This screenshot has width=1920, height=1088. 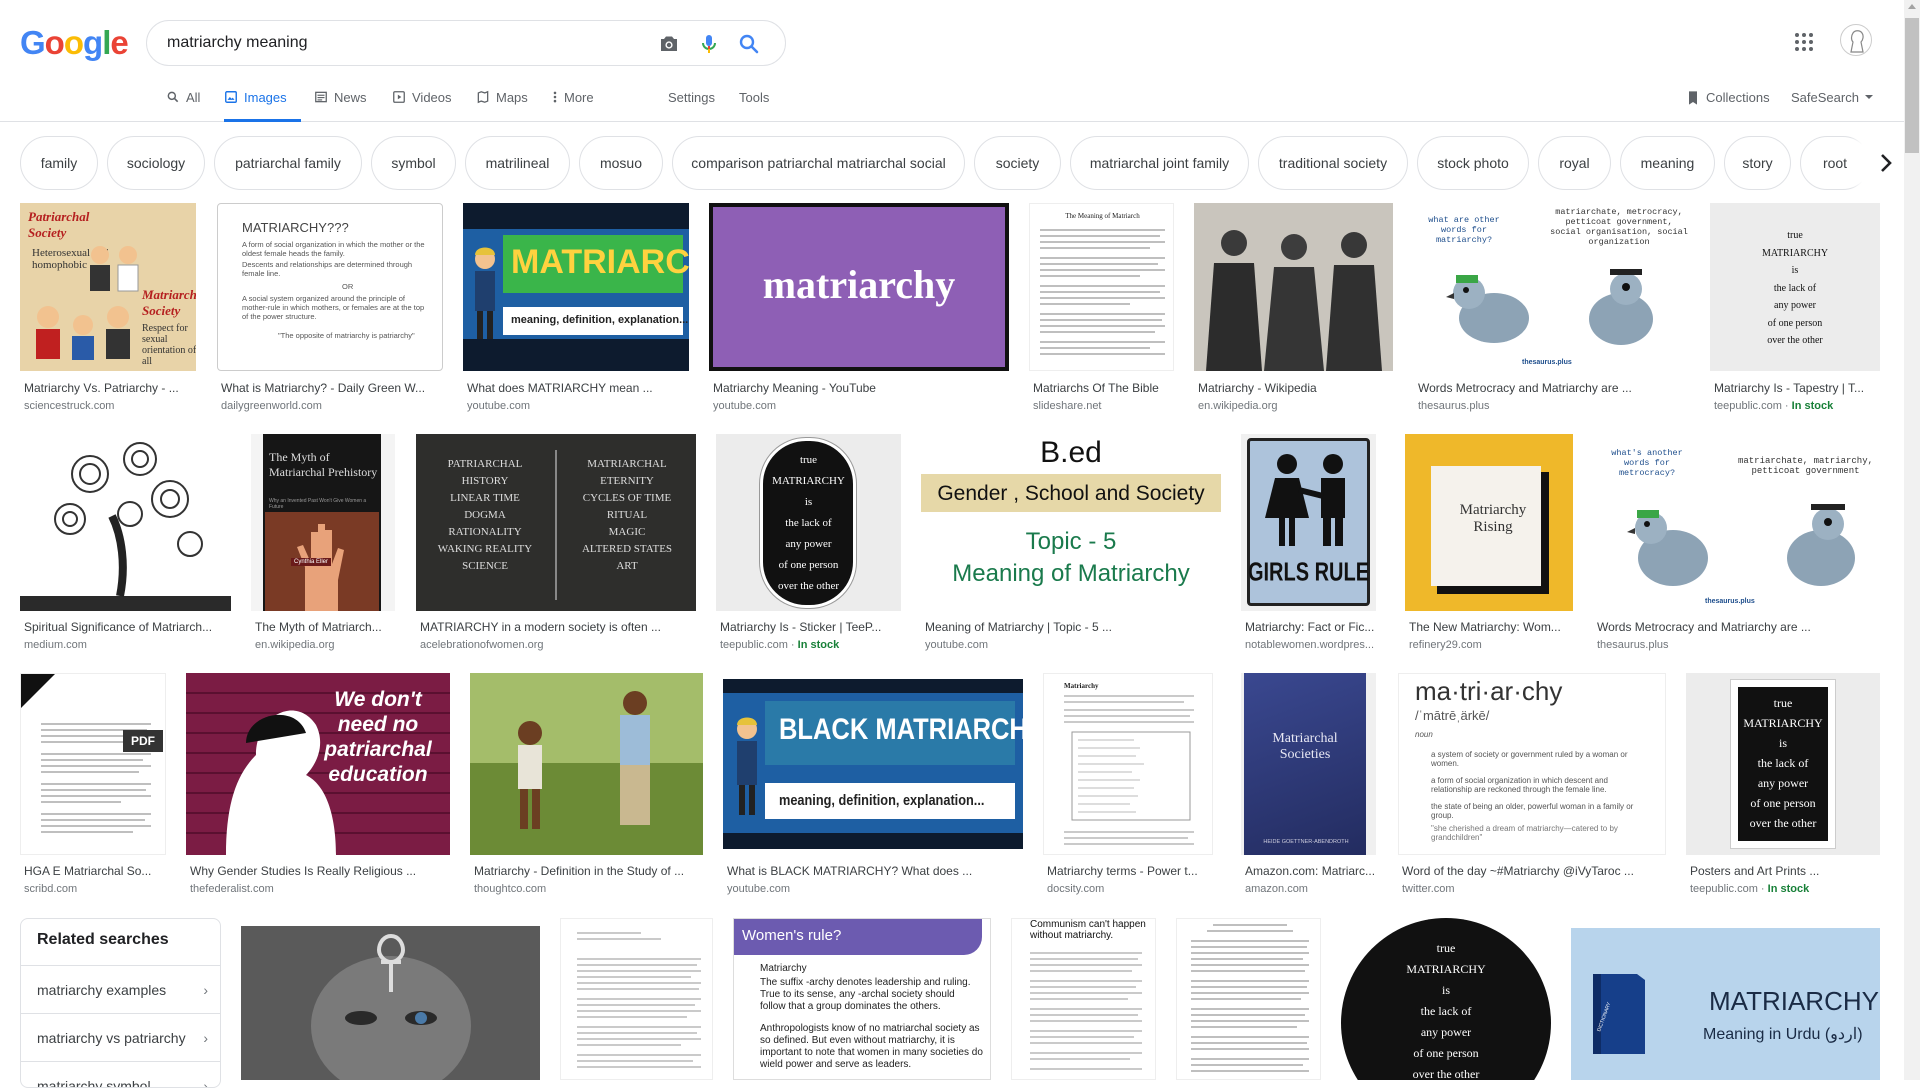 I want to click on microphone-icon, so click(x=709, y=44).